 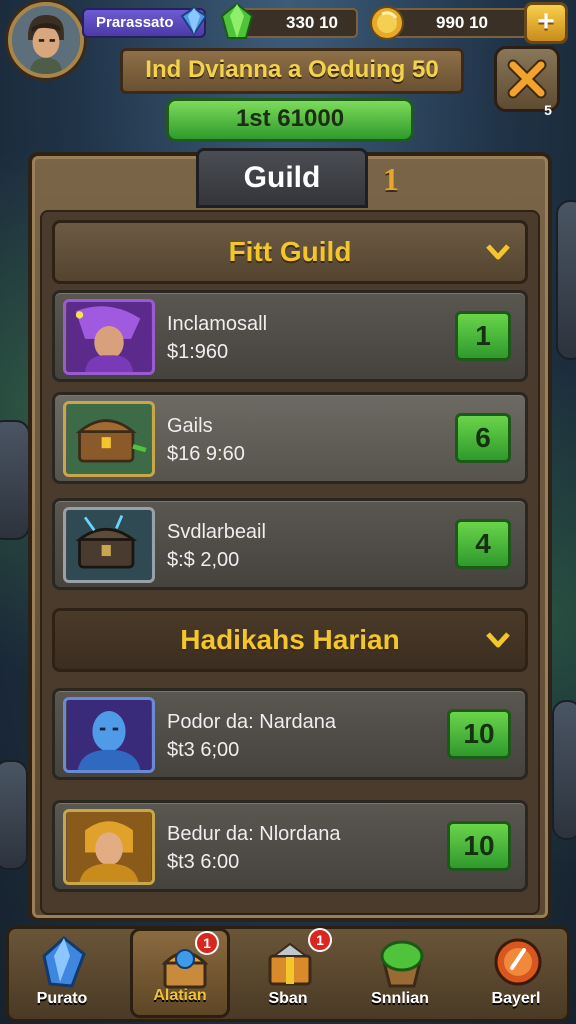 What do you see at coordinates (217, 324) in the screenshot?
I see `item-title: Inclamosall` at bounding box center [217, 324].